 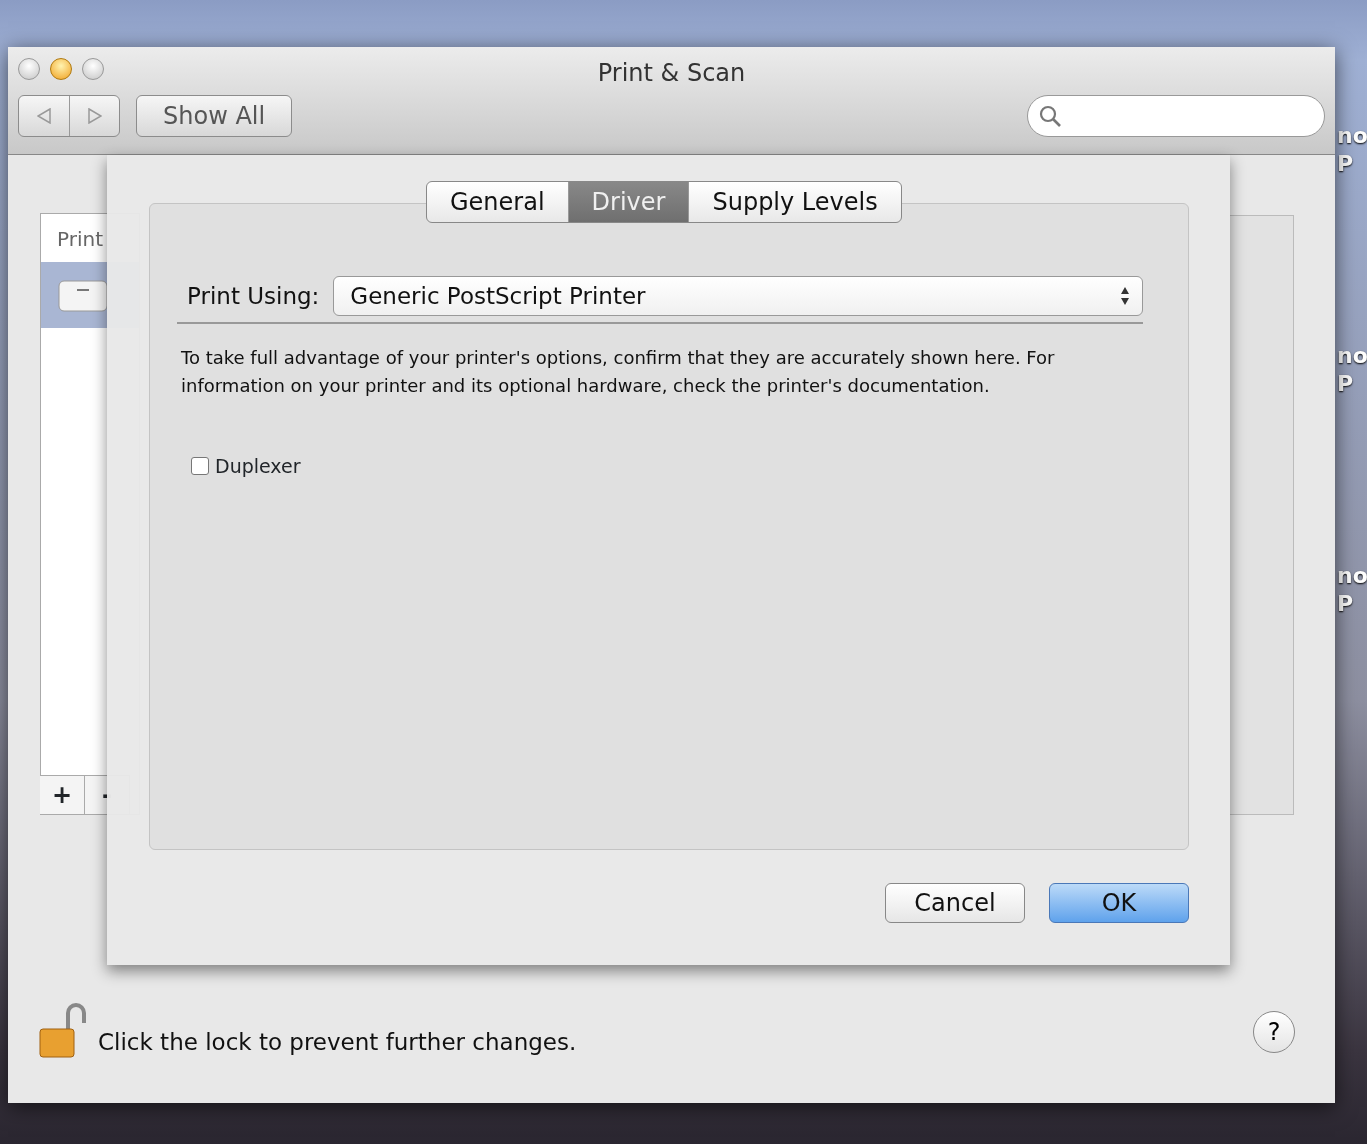 What do you see at coordinates (253, 296) in the screenshot?
I see `print-using-label: Print Using:` at bounding box center [253, 296].